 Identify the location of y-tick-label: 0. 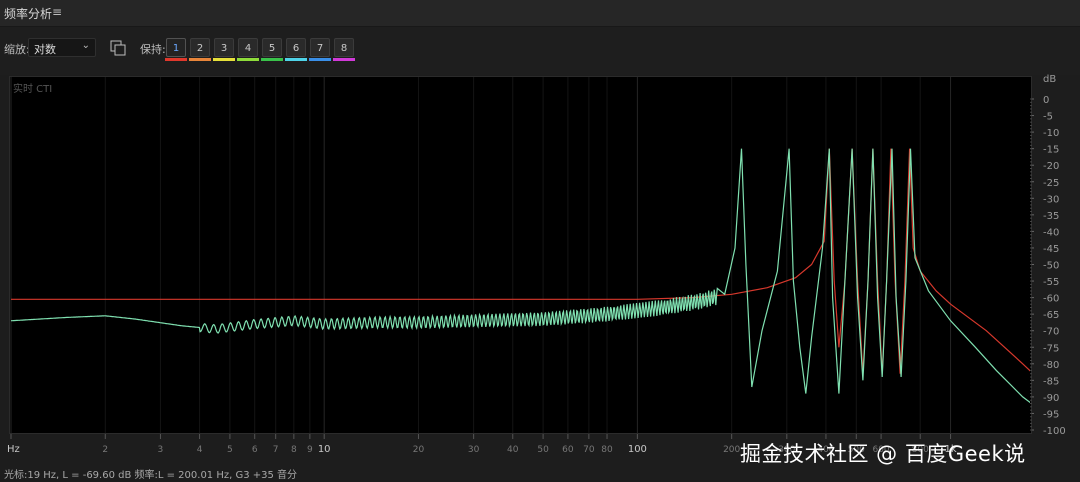
(1046, 100).